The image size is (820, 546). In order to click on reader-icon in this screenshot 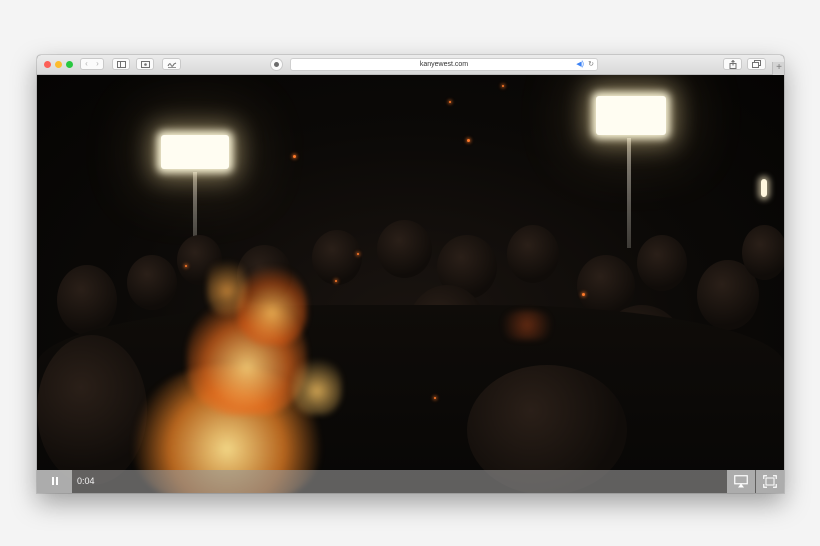, I will do `click(145, 64)`.